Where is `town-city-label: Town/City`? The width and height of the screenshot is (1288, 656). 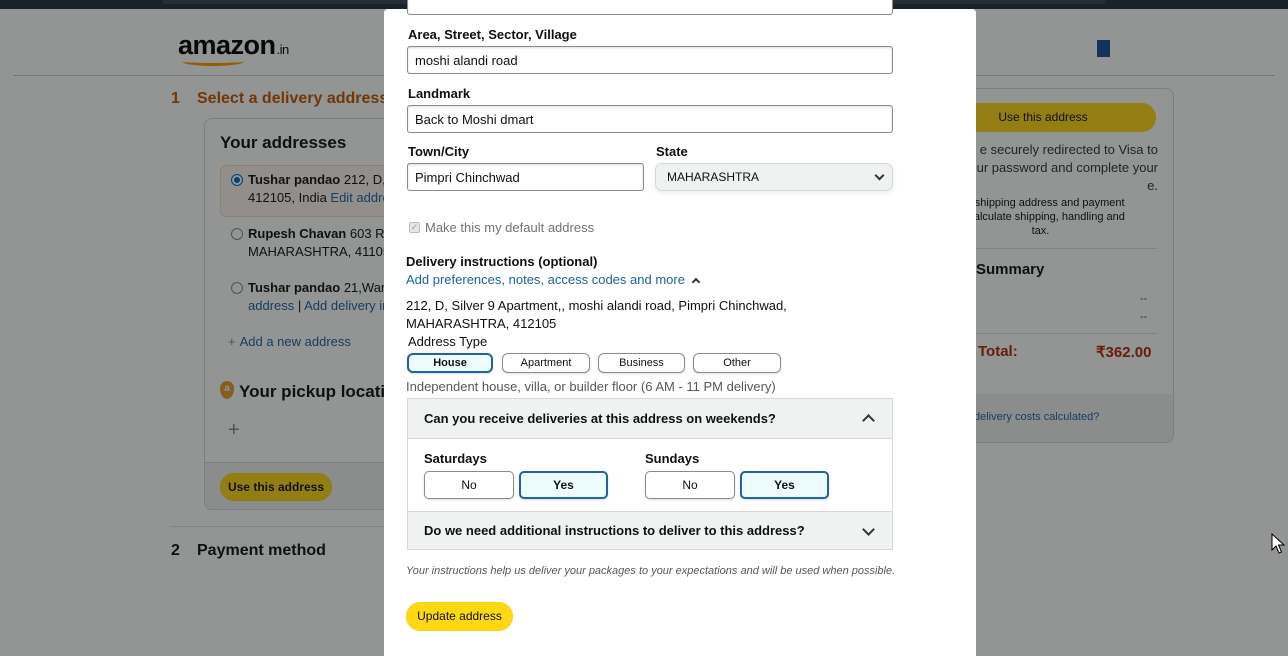
town-city-label: Town/City is located at coordinates (439, 151).